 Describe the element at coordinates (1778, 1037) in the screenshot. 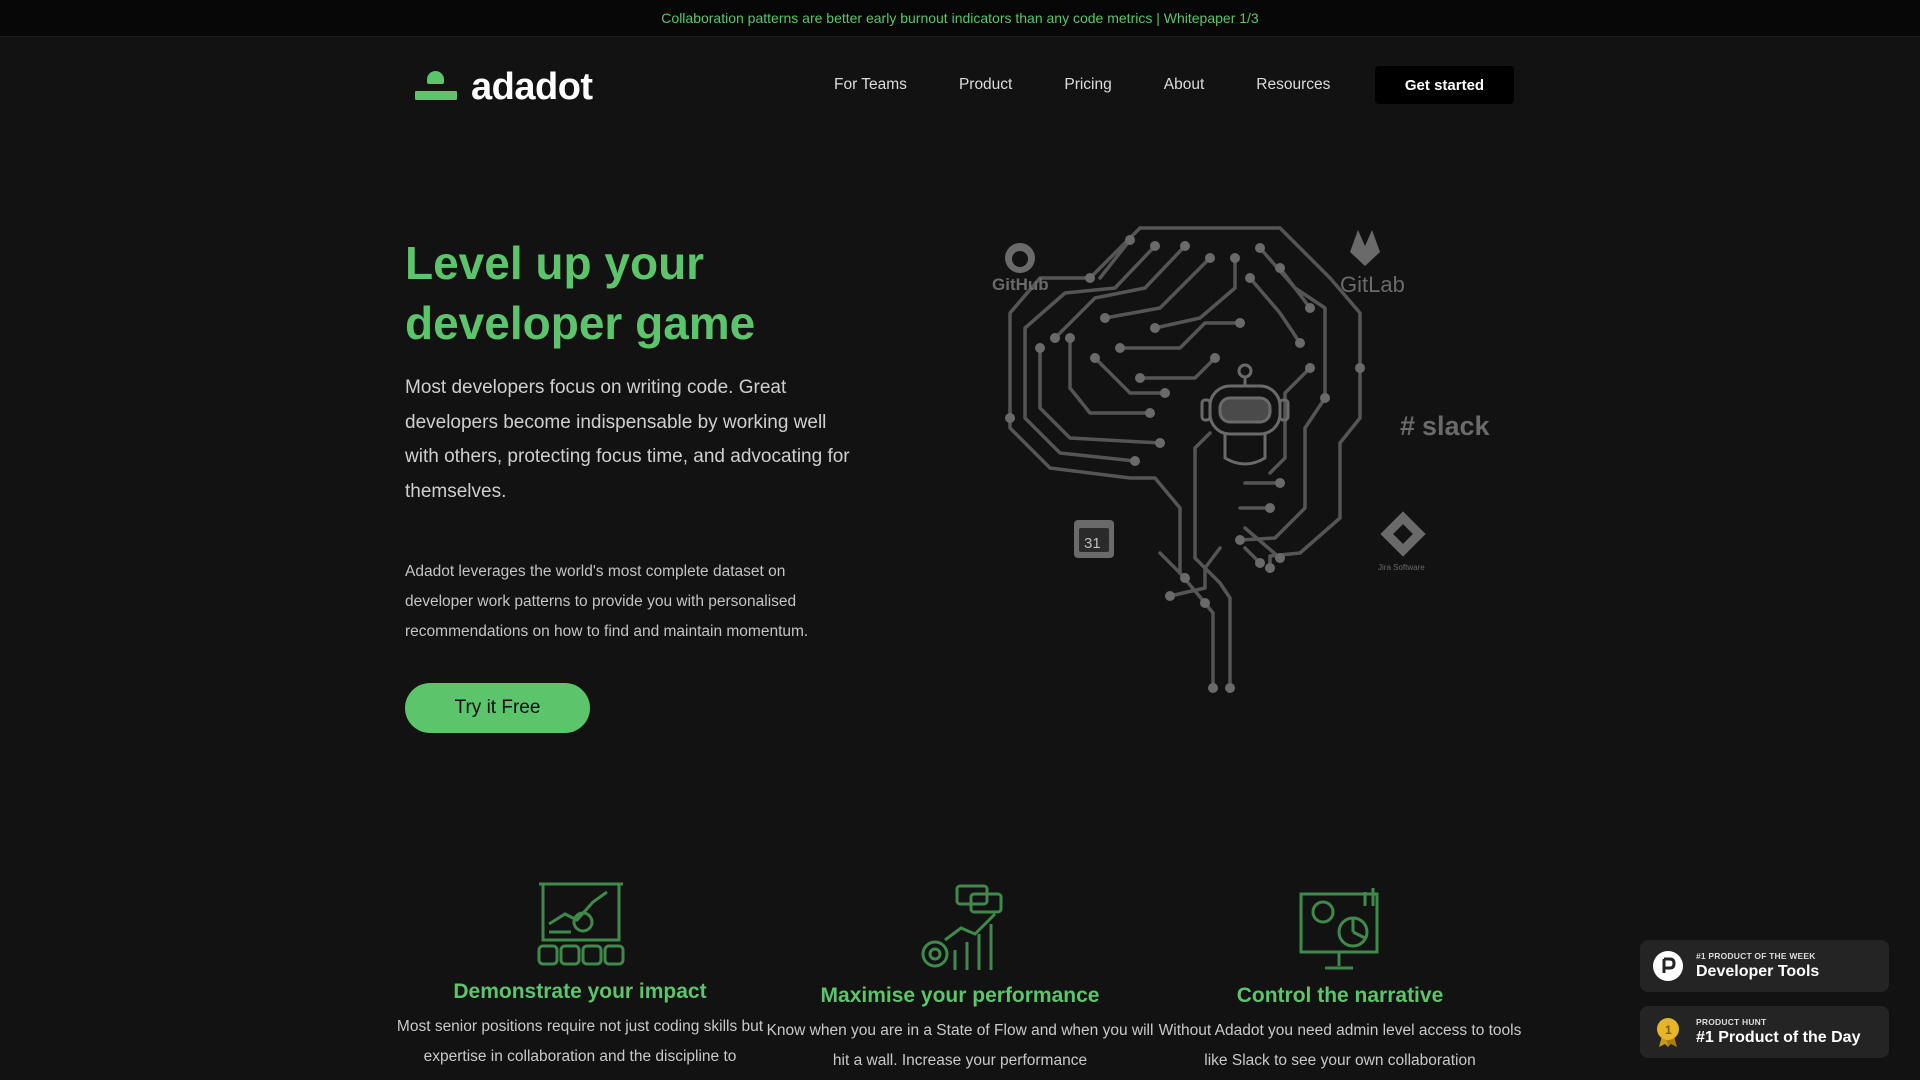

I see `badge-title: #1 Product of the Day` at that location.